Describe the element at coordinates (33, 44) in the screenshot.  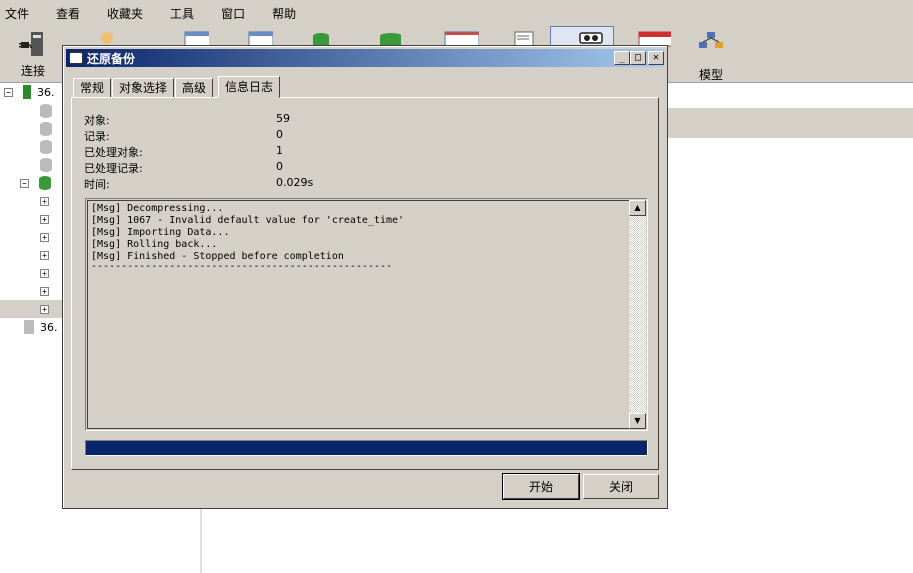
I see `plug-icon` at that location.